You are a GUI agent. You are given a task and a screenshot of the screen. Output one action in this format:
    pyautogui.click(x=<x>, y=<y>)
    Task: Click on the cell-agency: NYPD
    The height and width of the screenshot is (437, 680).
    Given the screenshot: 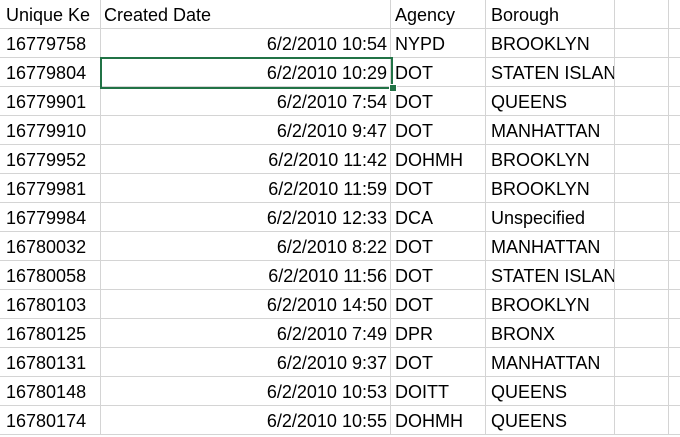 What is the action you would take?
    pyautogui.click(x=438, y=43)
    